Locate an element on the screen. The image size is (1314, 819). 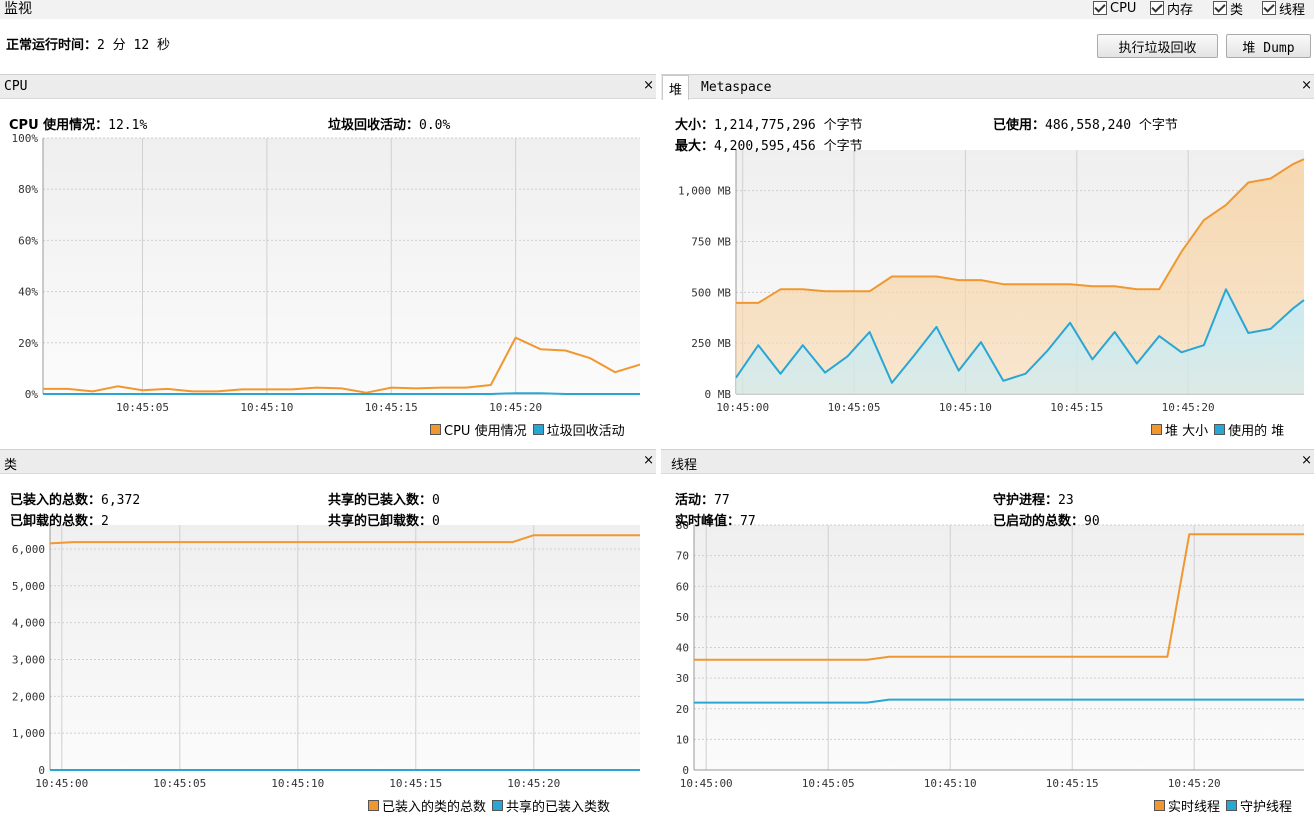
legend-item: 使用的 堆 is located at coordinates (1249, 429).